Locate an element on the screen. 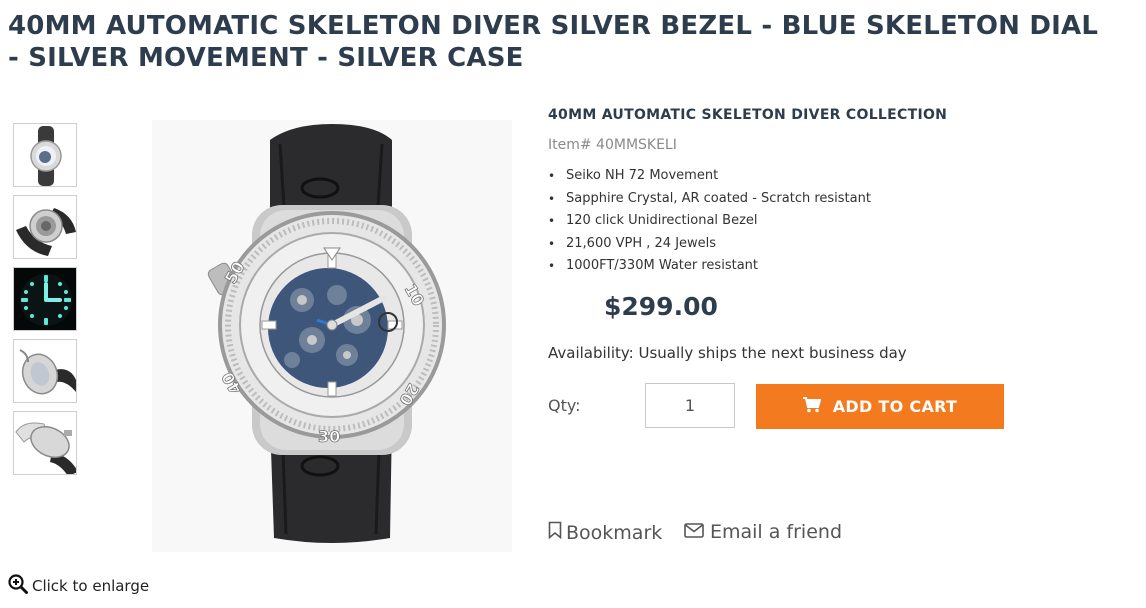  thumbnail-luminous-dial is located at coordinates (45, 299).